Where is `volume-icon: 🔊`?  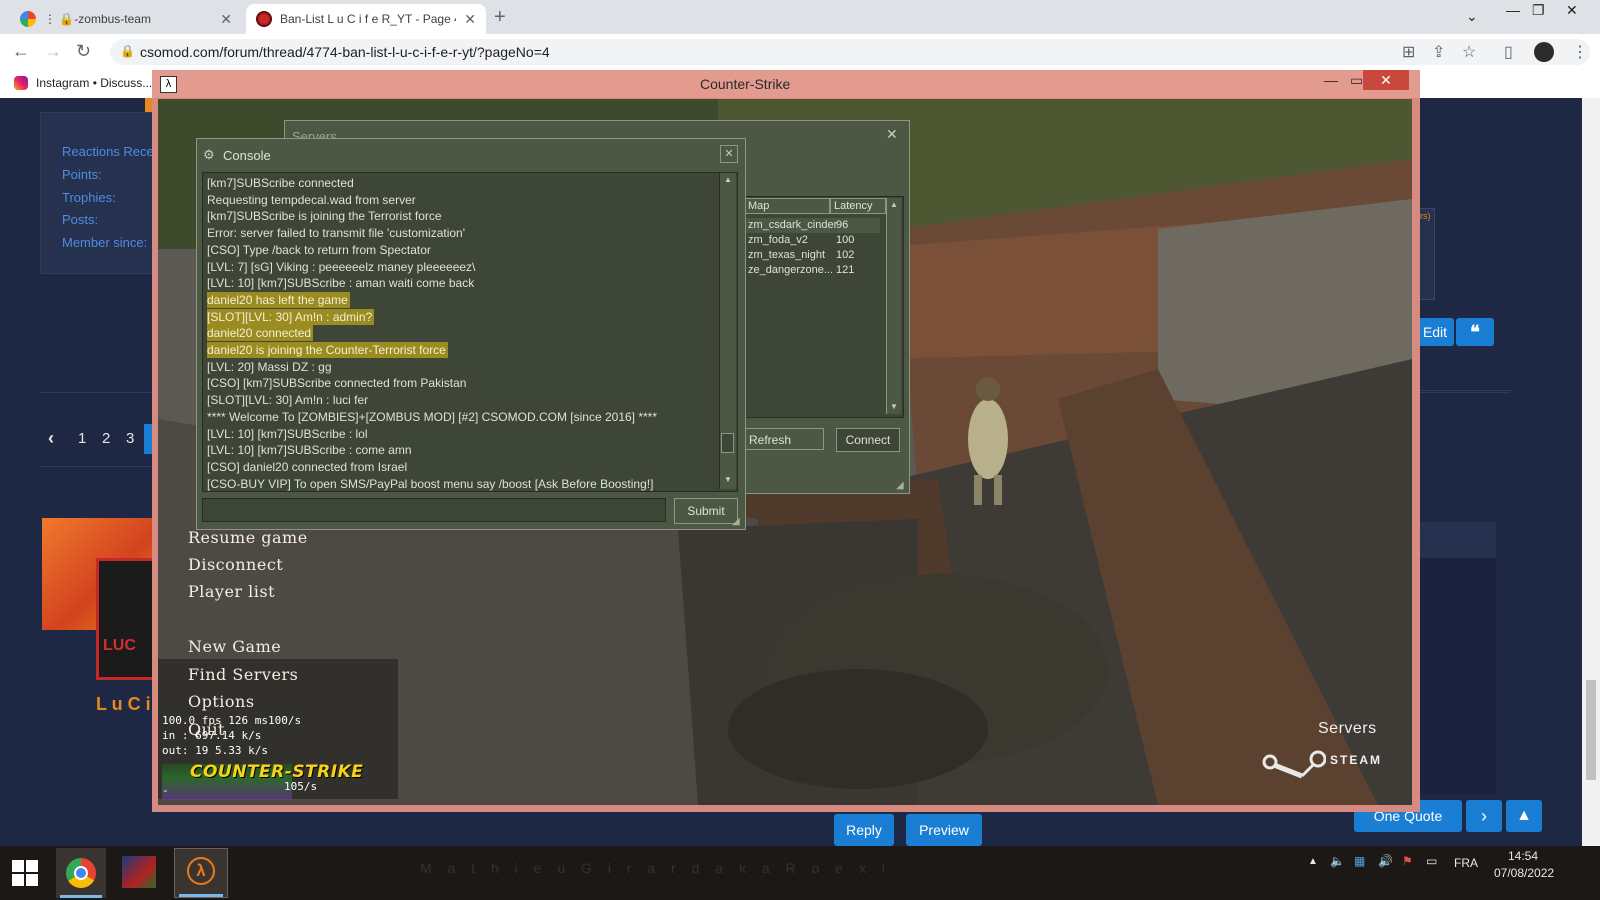
volume-icon: 🔊 is located at coordinates (1385, 861).